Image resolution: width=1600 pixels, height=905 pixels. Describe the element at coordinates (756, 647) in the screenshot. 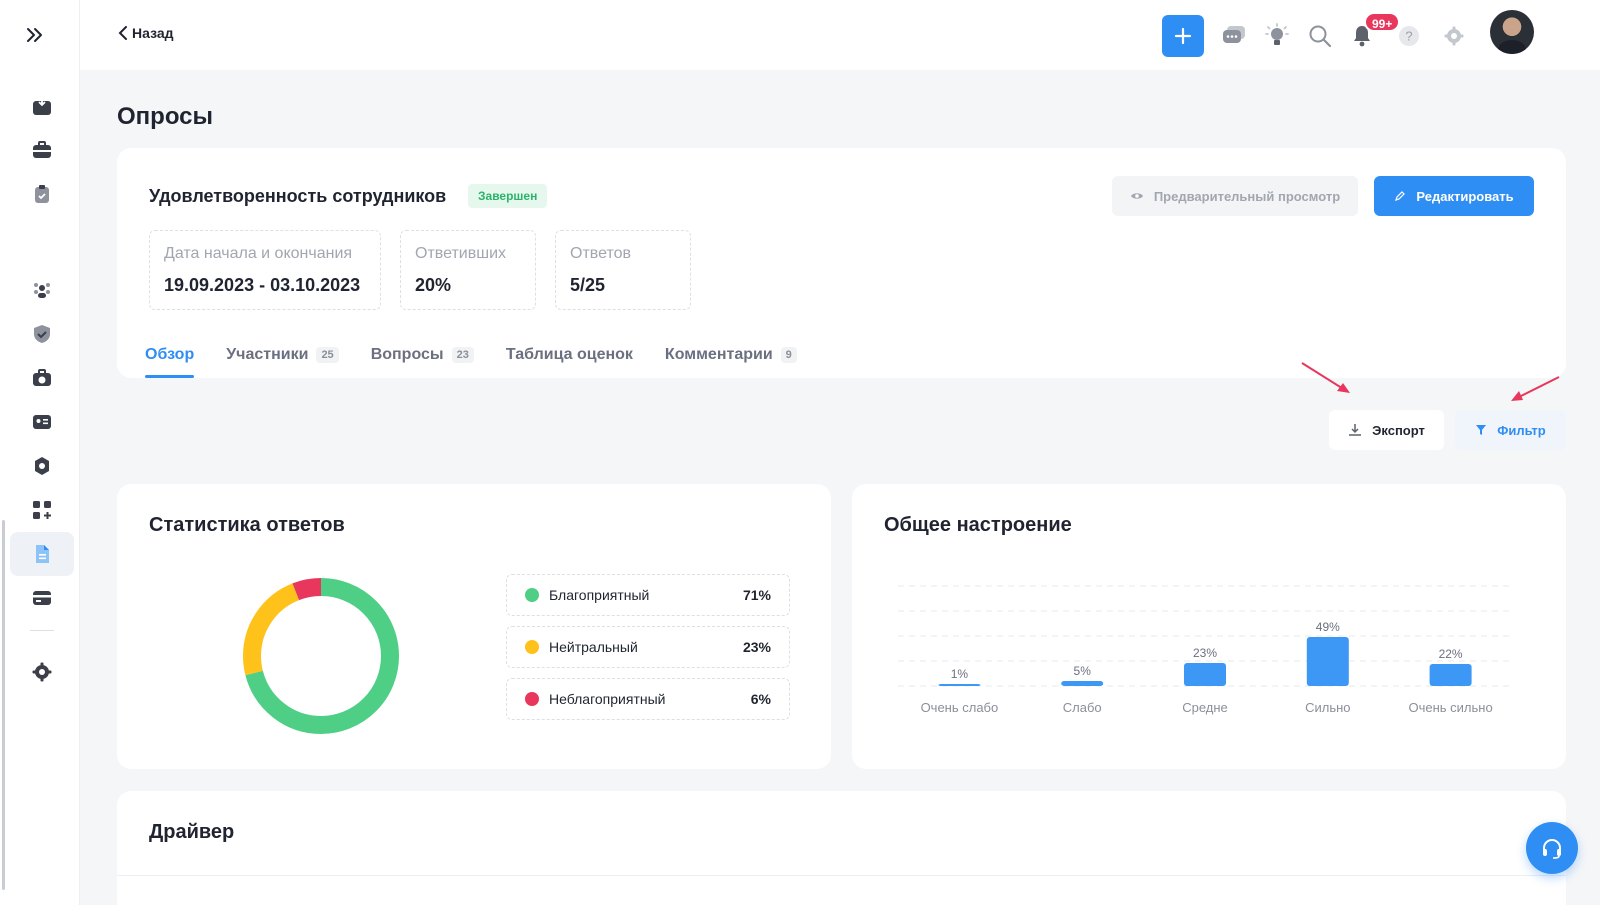

I see `legend-pct: 23%` at that location.